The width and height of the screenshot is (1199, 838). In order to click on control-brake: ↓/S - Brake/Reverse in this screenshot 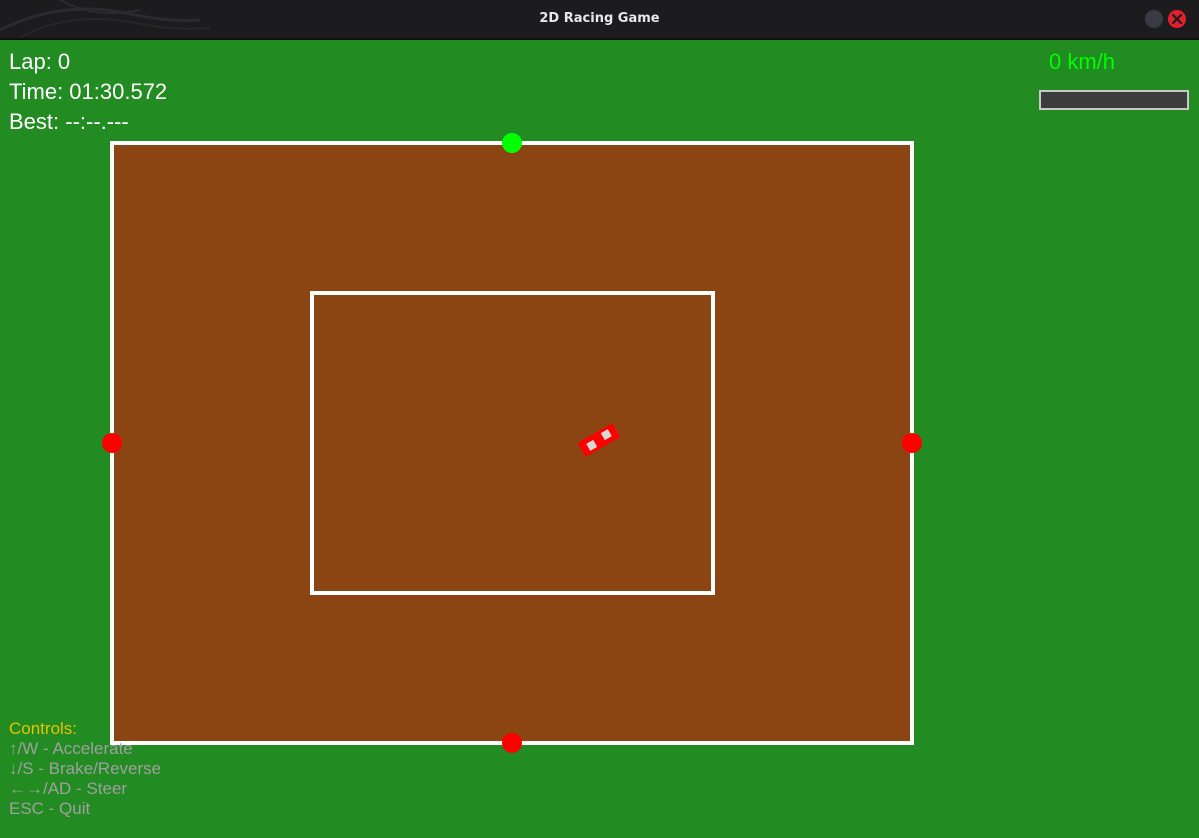, I will do `click(85, 768)`.